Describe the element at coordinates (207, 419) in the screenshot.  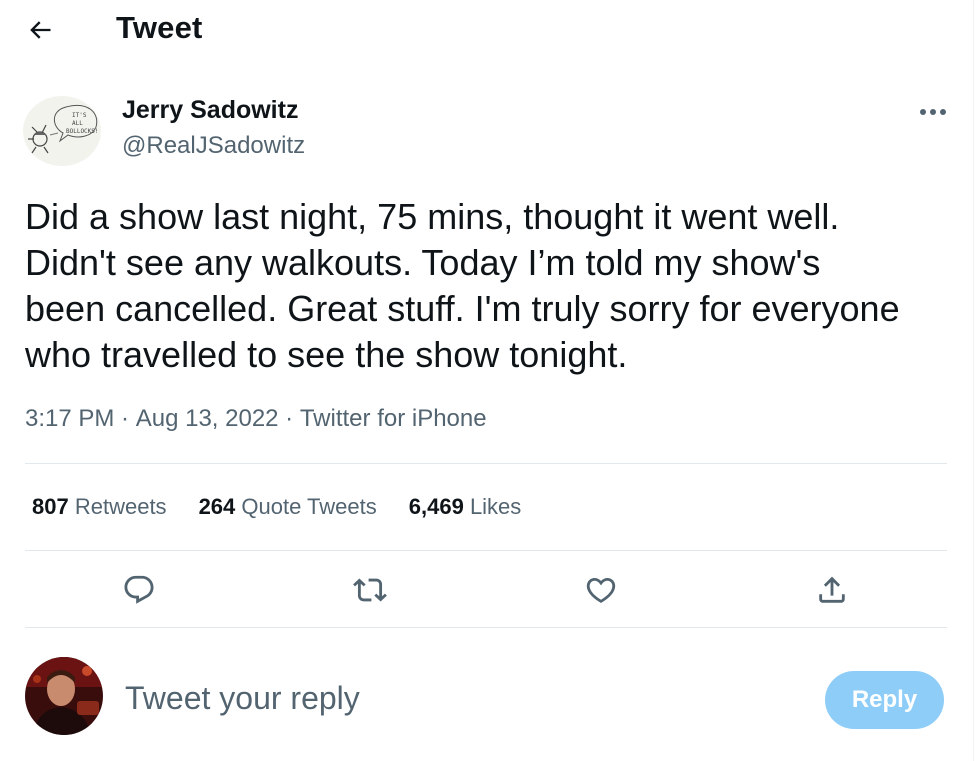
I see `tweet-date: Aug 13, 2022` at that location.